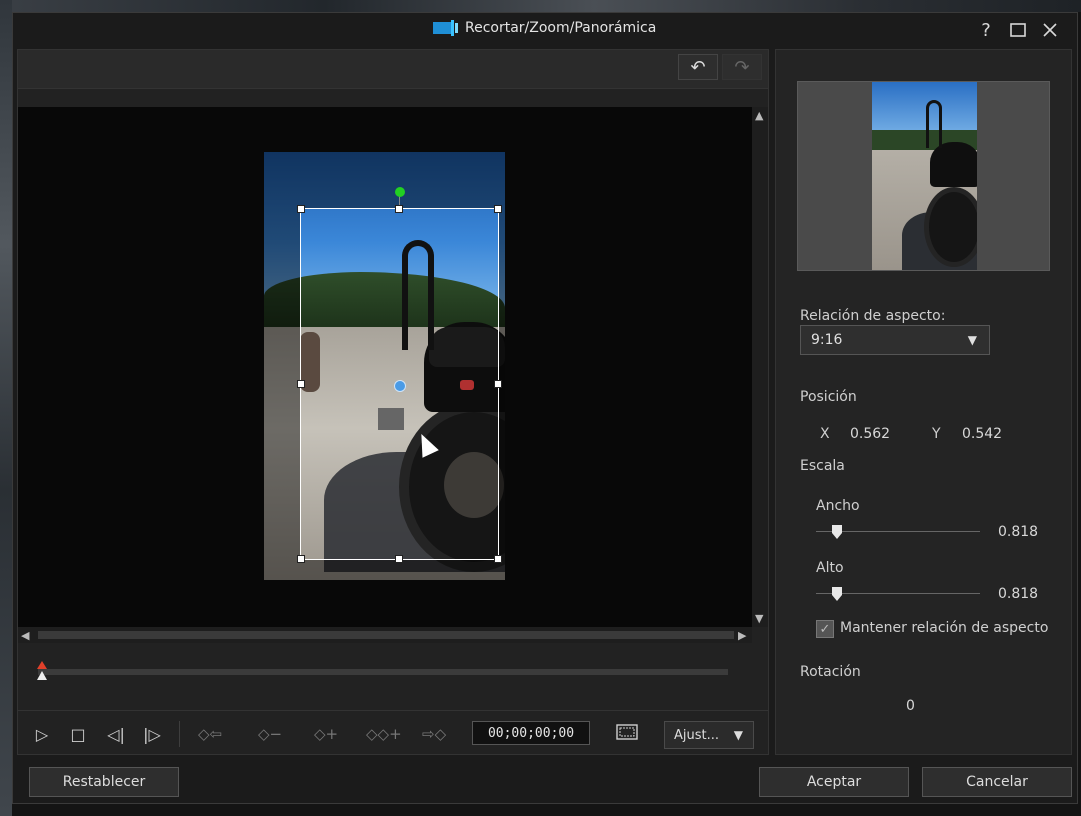 The height and width of the screenshot is (816, 1081). I want to click on output-preview-frame, so click(924, 176).